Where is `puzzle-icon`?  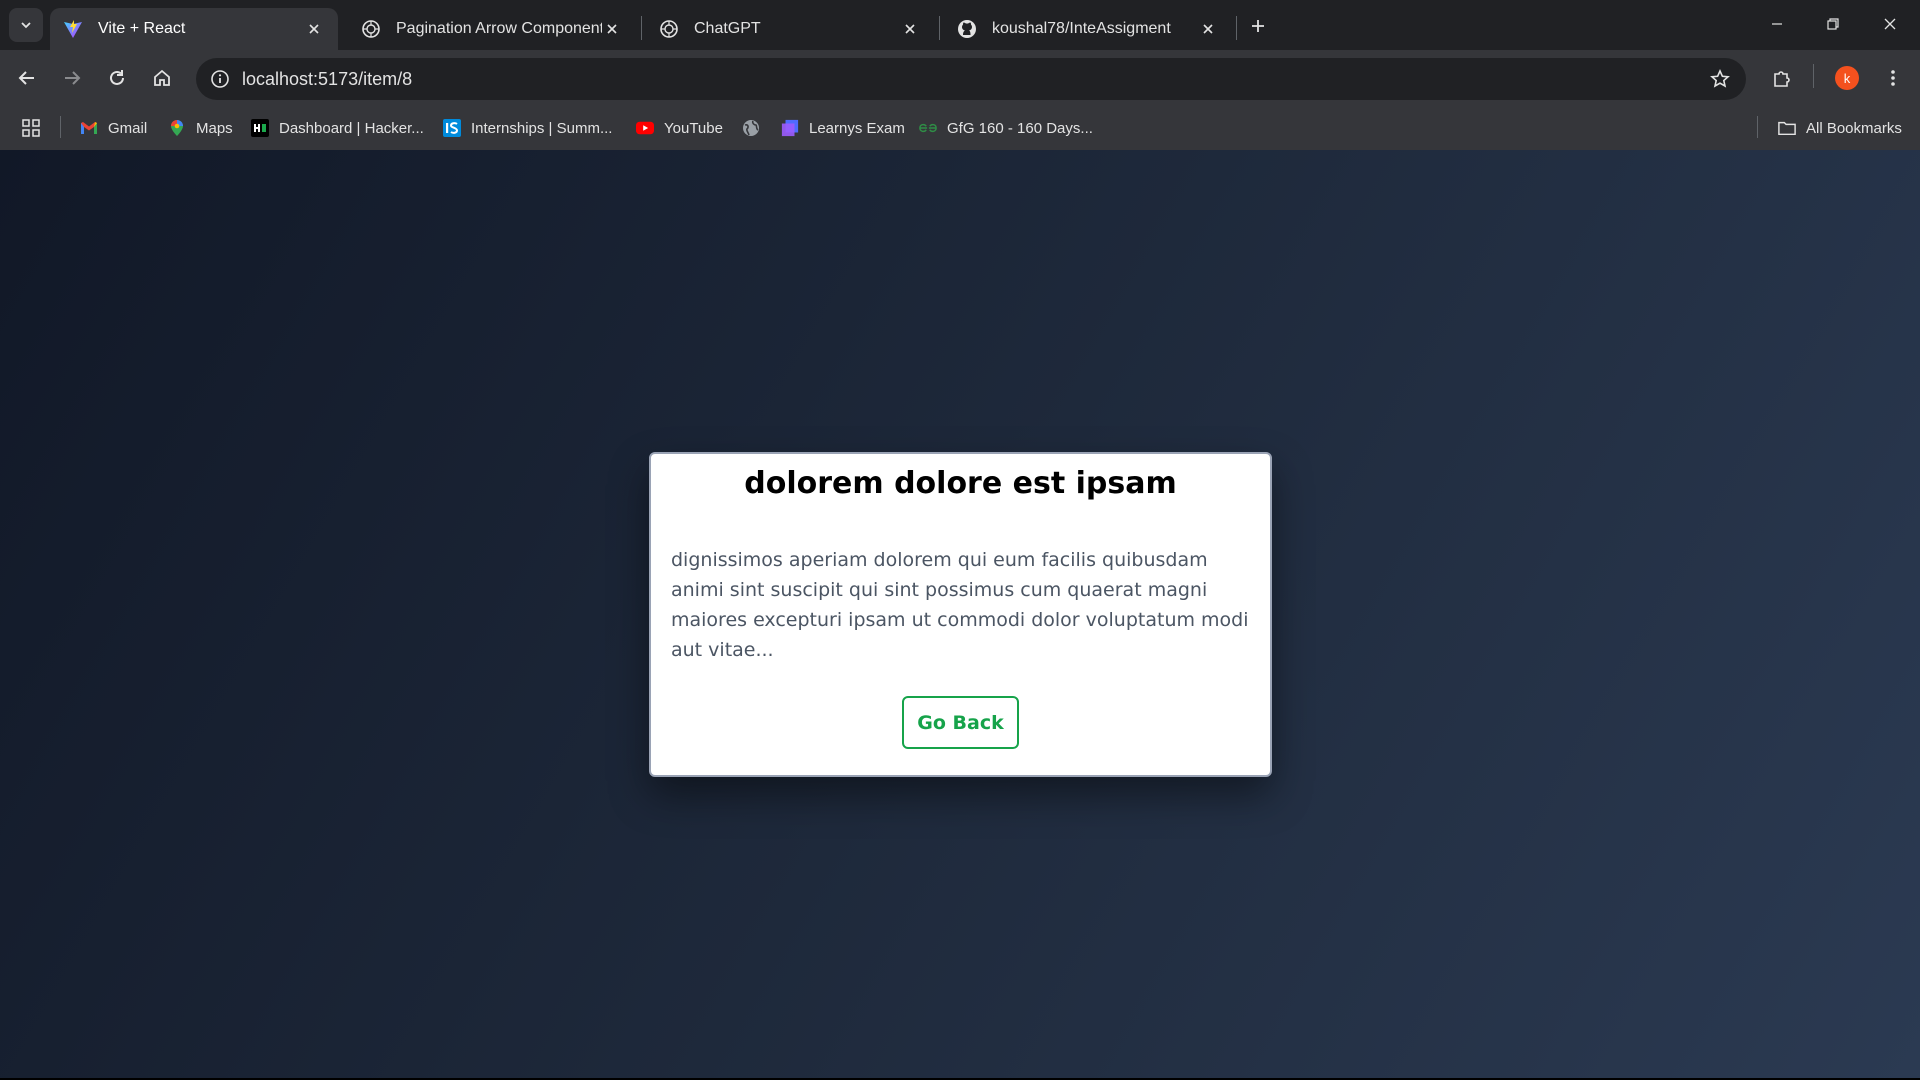
puzzle-icon is located at coordinates (1782, 79).